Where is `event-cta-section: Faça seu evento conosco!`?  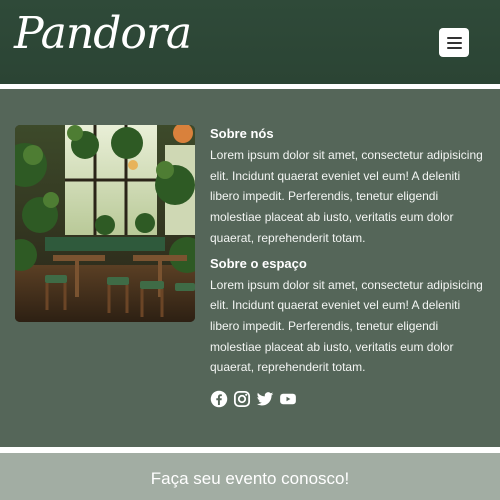
event-cta-section: Faça seu evento conosco! is located at coordinates (250, 476).